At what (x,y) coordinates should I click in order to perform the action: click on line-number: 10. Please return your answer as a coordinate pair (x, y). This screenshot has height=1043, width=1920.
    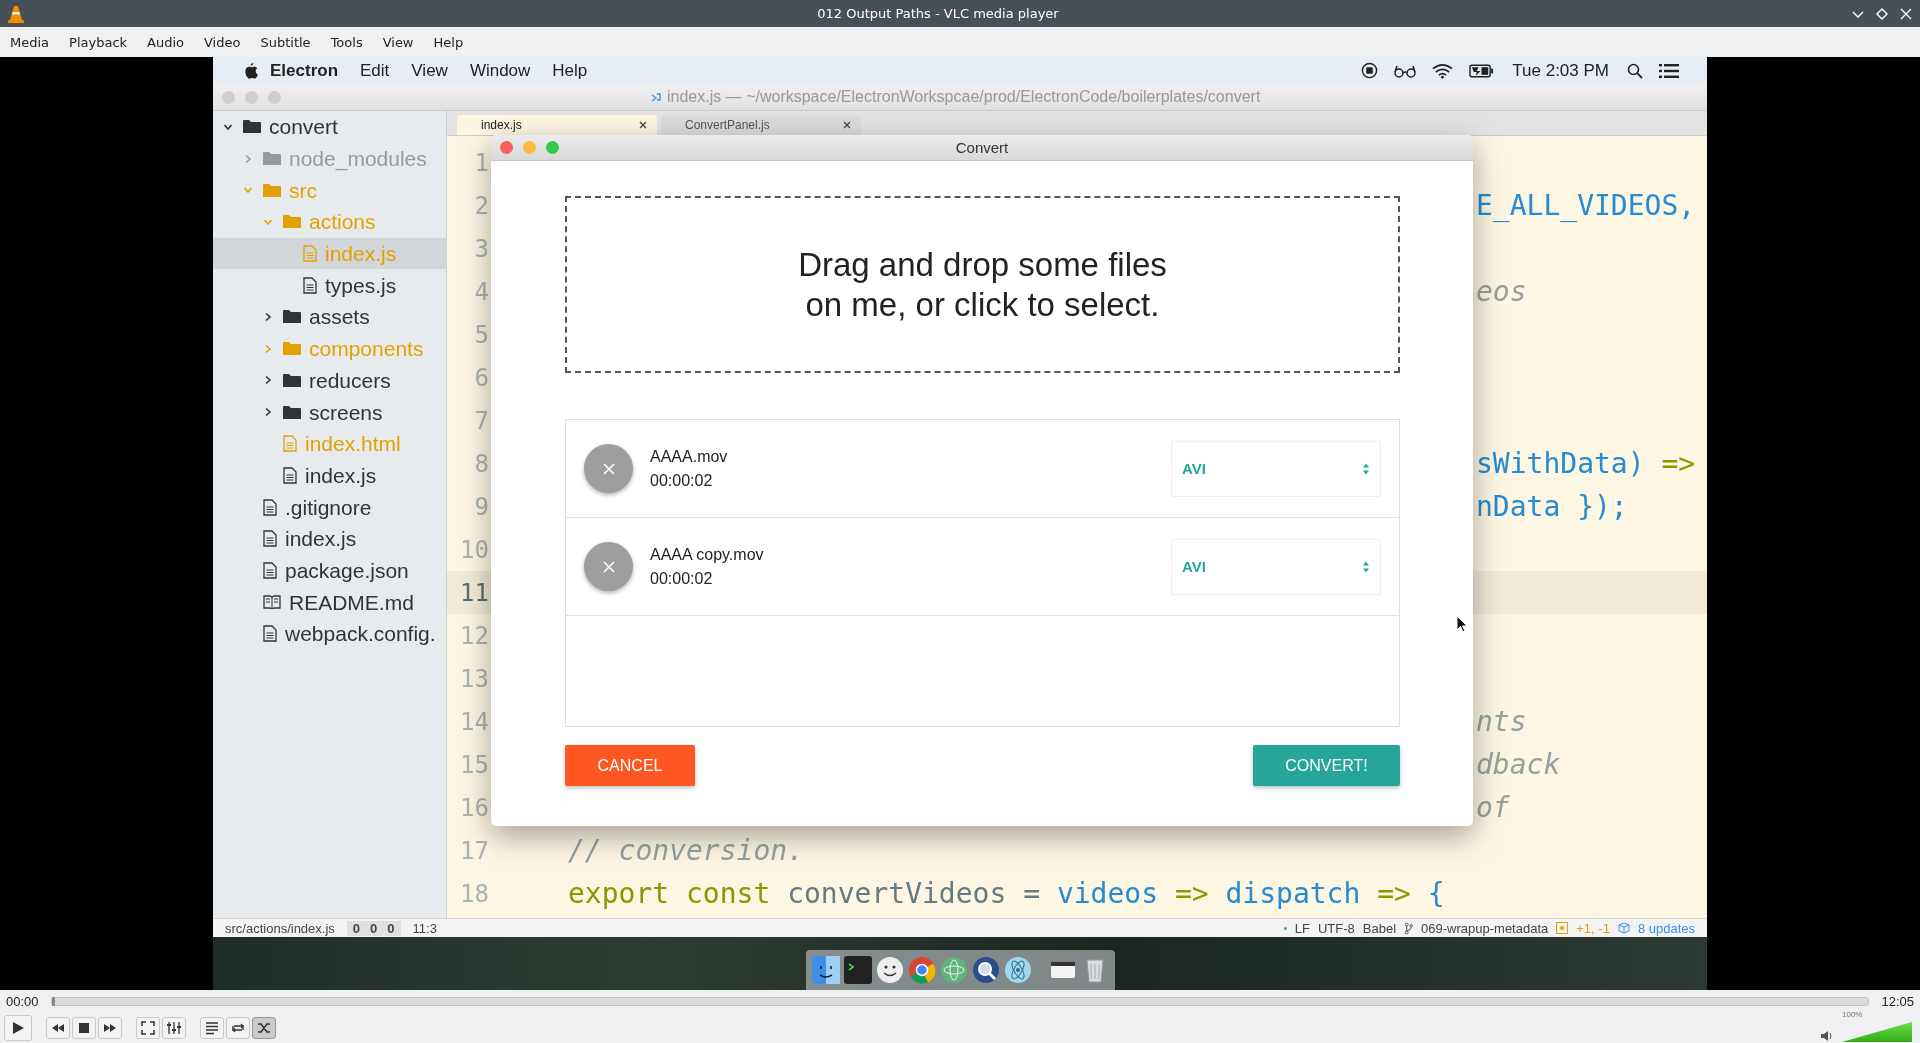
    Looking at the image, I should click on (474, 549).